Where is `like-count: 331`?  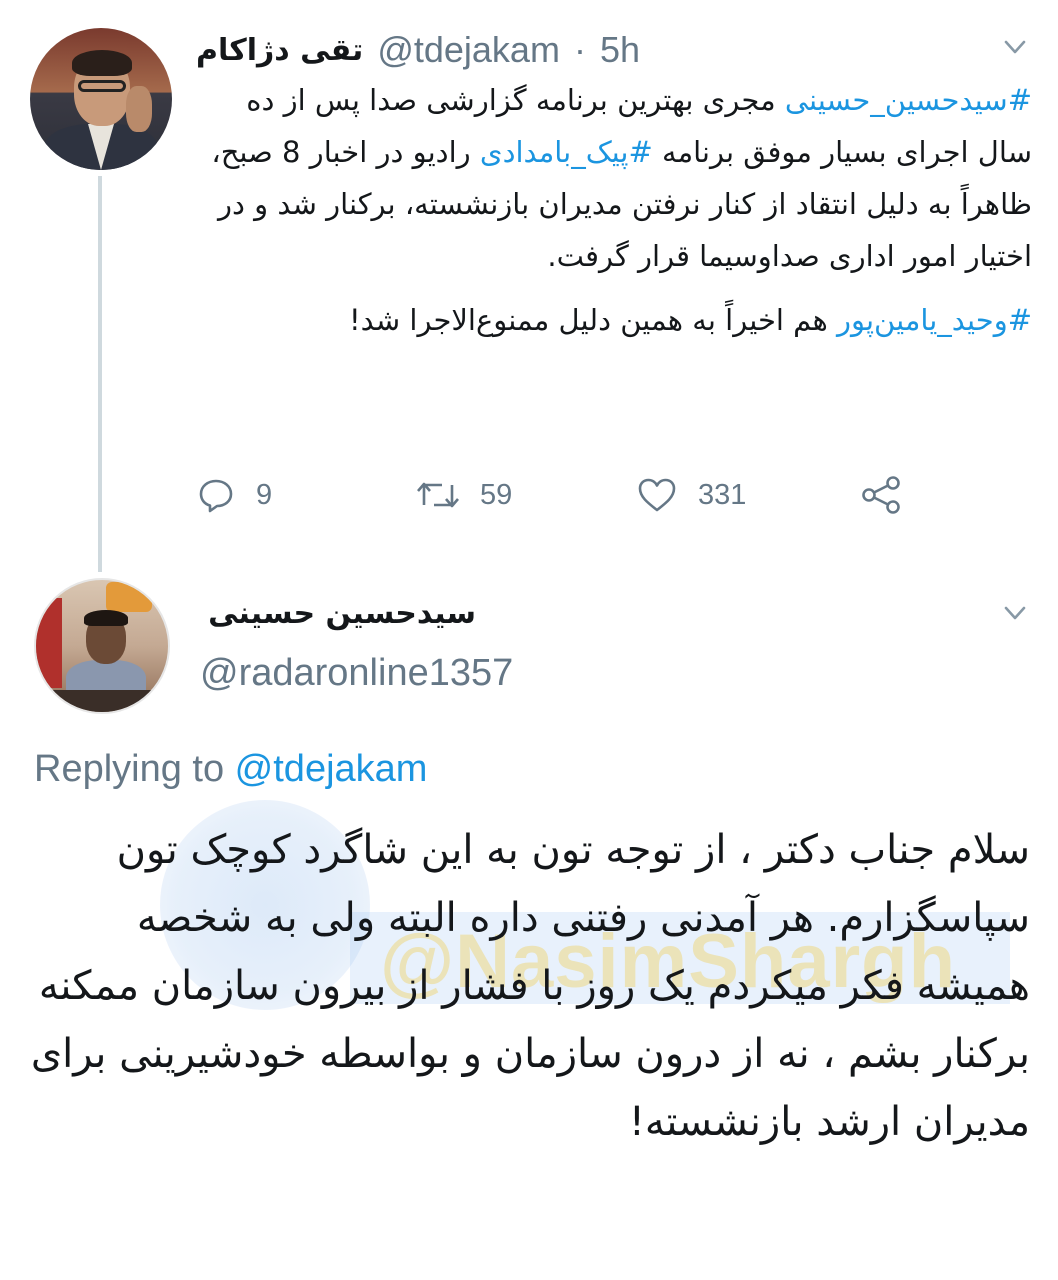 like-count: 331 is located at coordinates (722, 494).